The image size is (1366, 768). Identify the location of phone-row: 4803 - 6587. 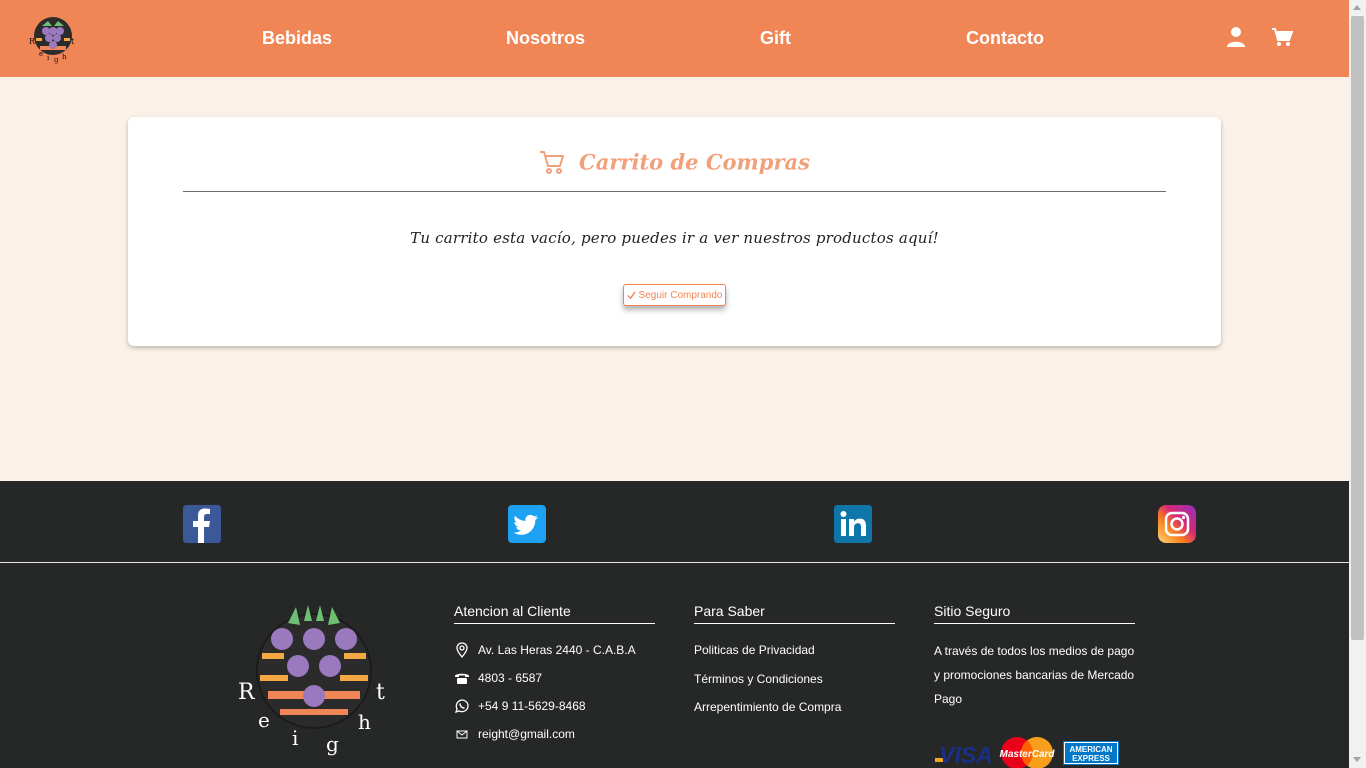
(554, 678).